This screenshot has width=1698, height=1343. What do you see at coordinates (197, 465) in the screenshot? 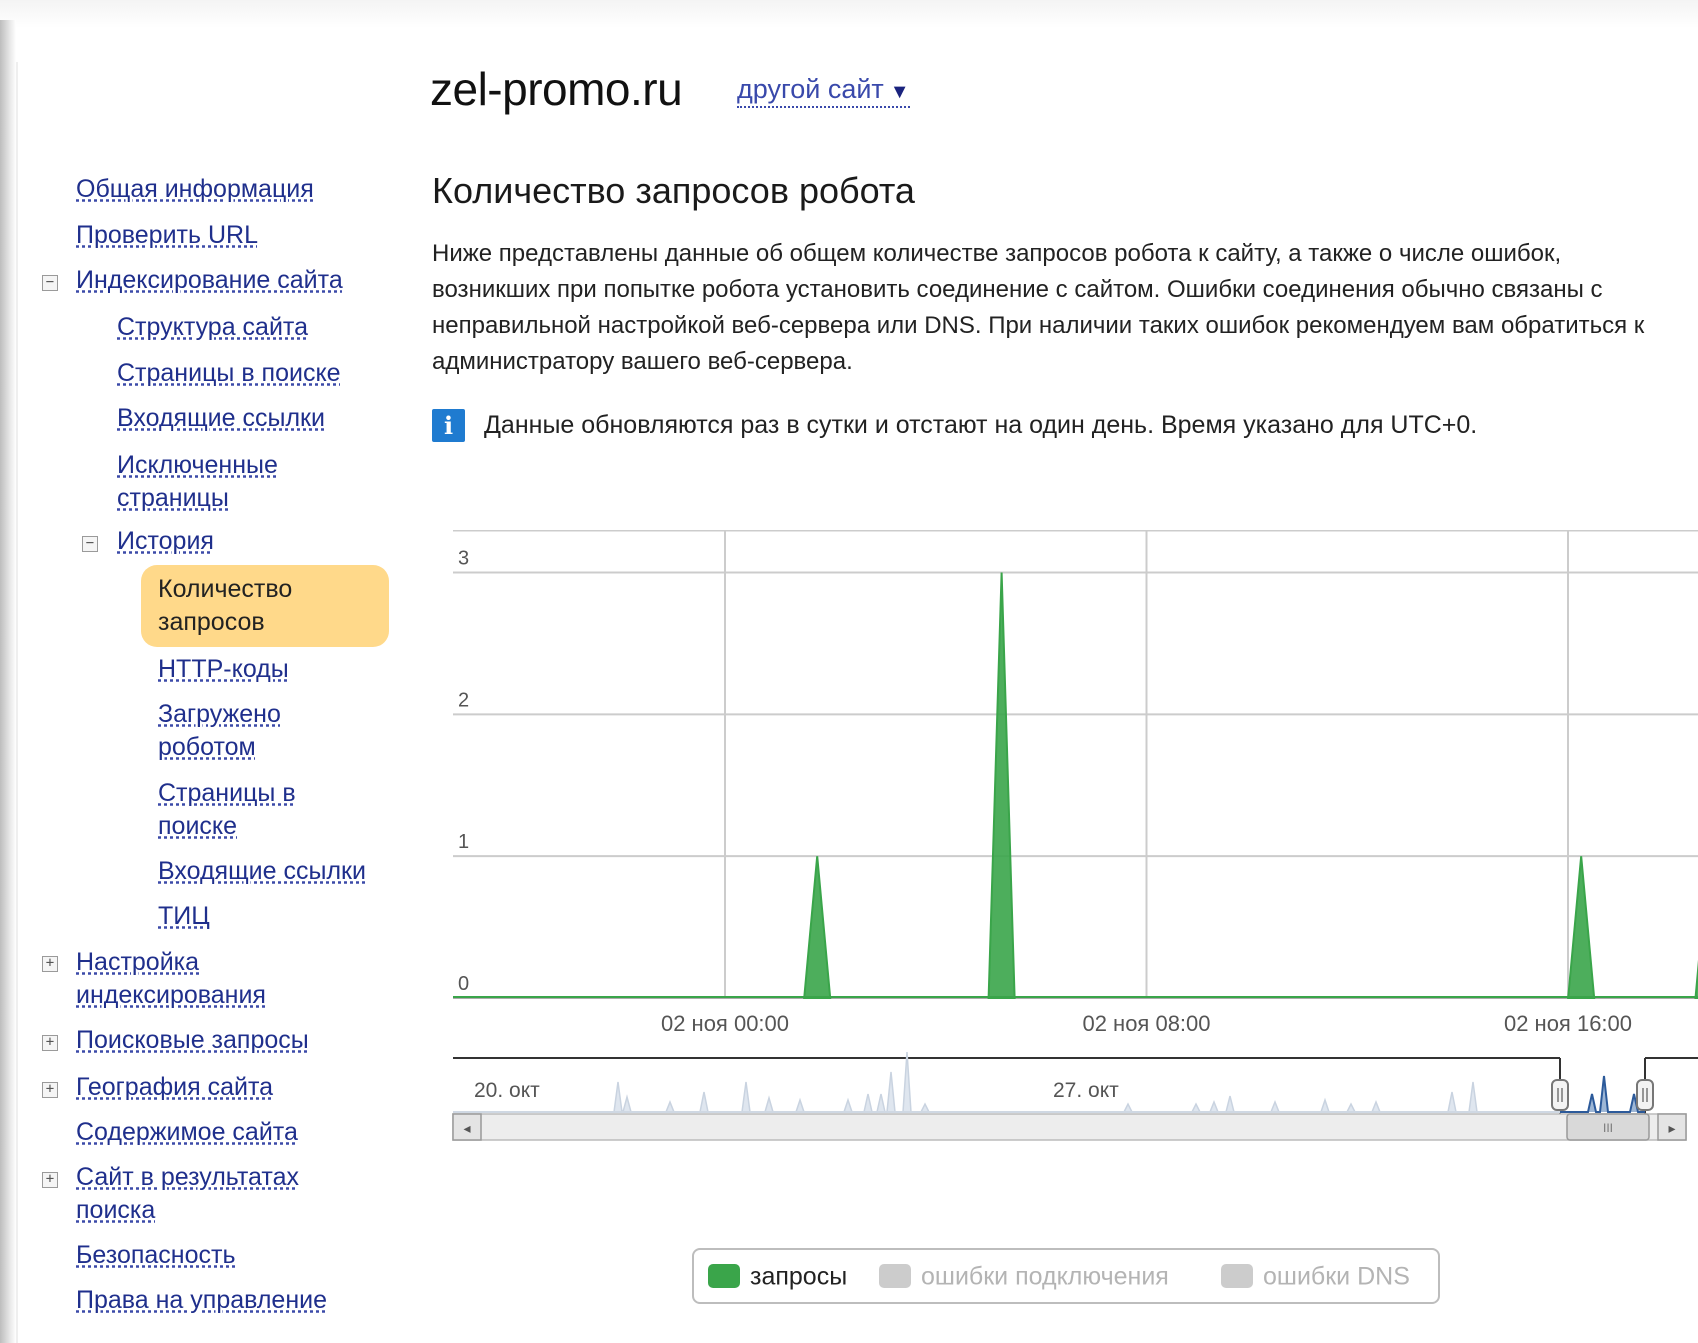
I see `excluded-pages-line1: Исключенные` at bounding box center [197, 465].